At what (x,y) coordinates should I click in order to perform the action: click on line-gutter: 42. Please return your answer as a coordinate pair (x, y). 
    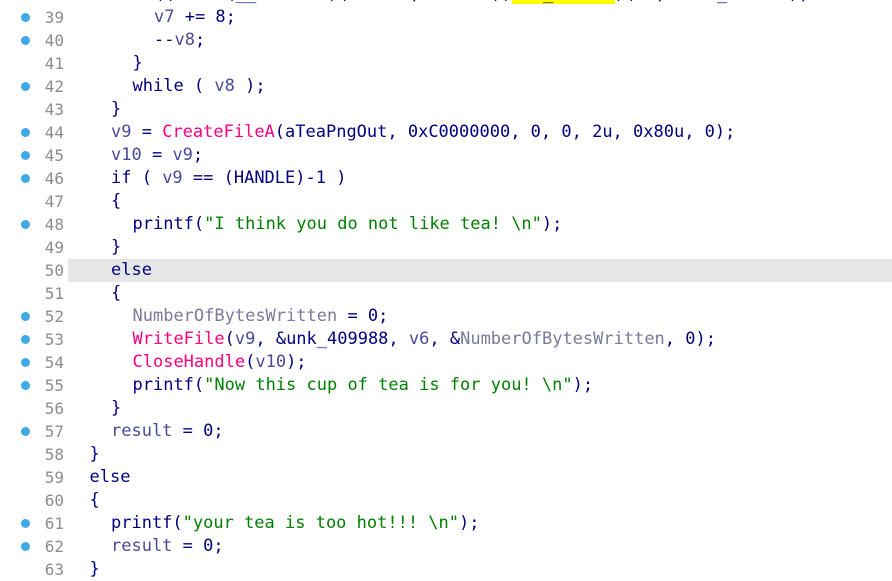
    Looking at the image, I should click on (34, 86).